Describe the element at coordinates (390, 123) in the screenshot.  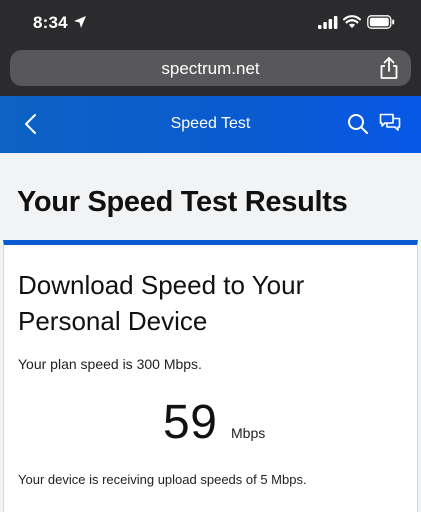
I see `chat-icon` at that location.